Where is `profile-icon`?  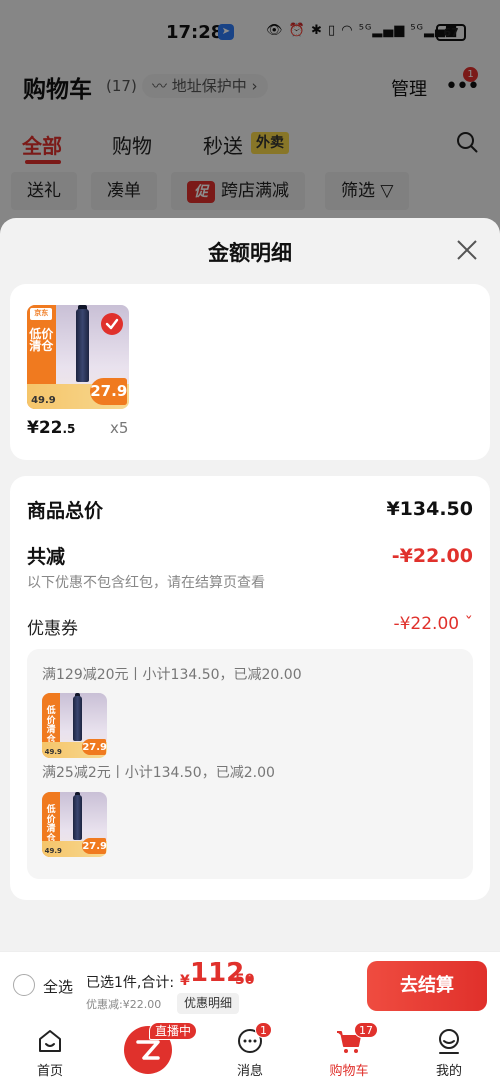
profile-icon is located at coordinates (449, 1041).